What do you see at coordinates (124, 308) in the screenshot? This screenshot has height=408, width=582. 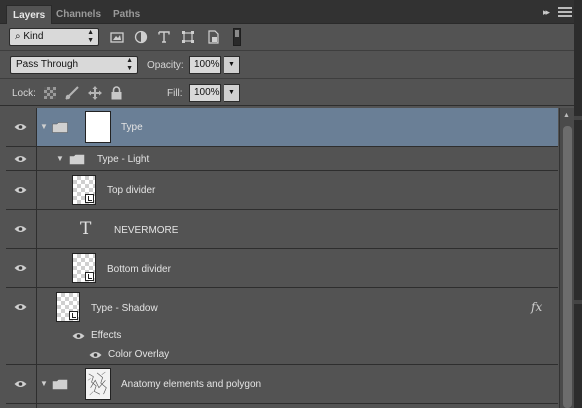 I see `layer-name: Type - Shadow` at bounding box center [124, 308].